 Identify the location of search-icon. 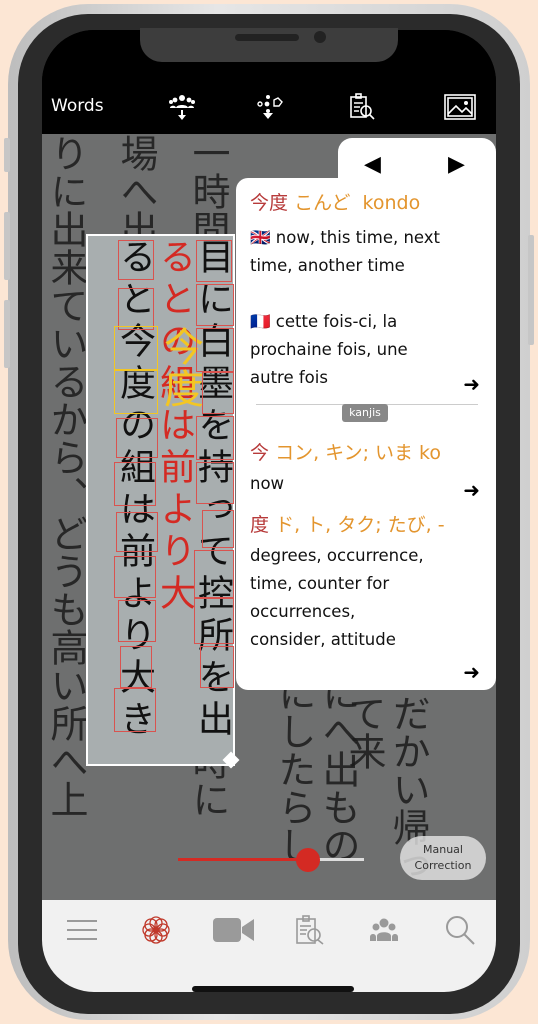
(460, 930).